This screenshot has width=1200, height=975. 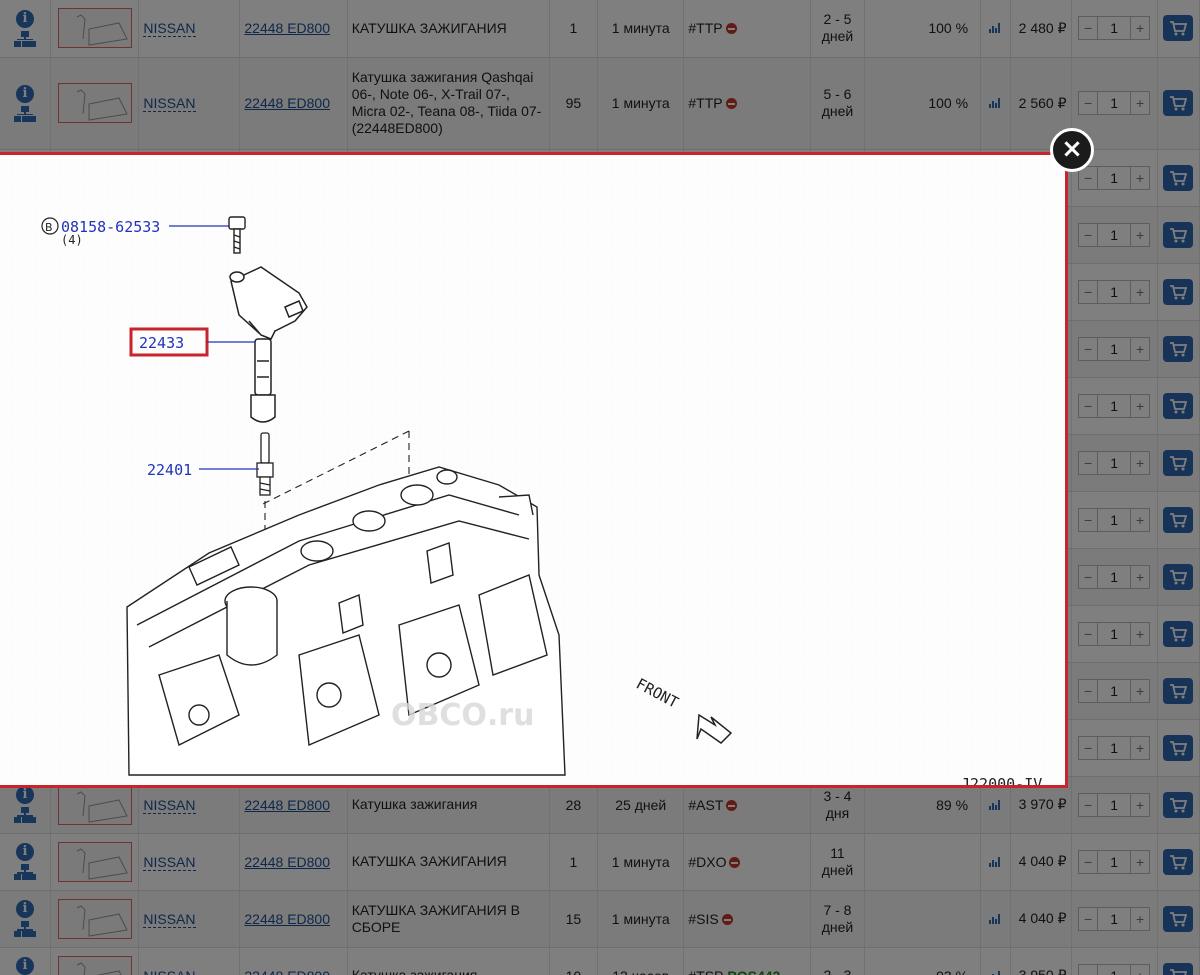 I want to click on spark-plug-part-code: 22401, so click(x=169, y=470).